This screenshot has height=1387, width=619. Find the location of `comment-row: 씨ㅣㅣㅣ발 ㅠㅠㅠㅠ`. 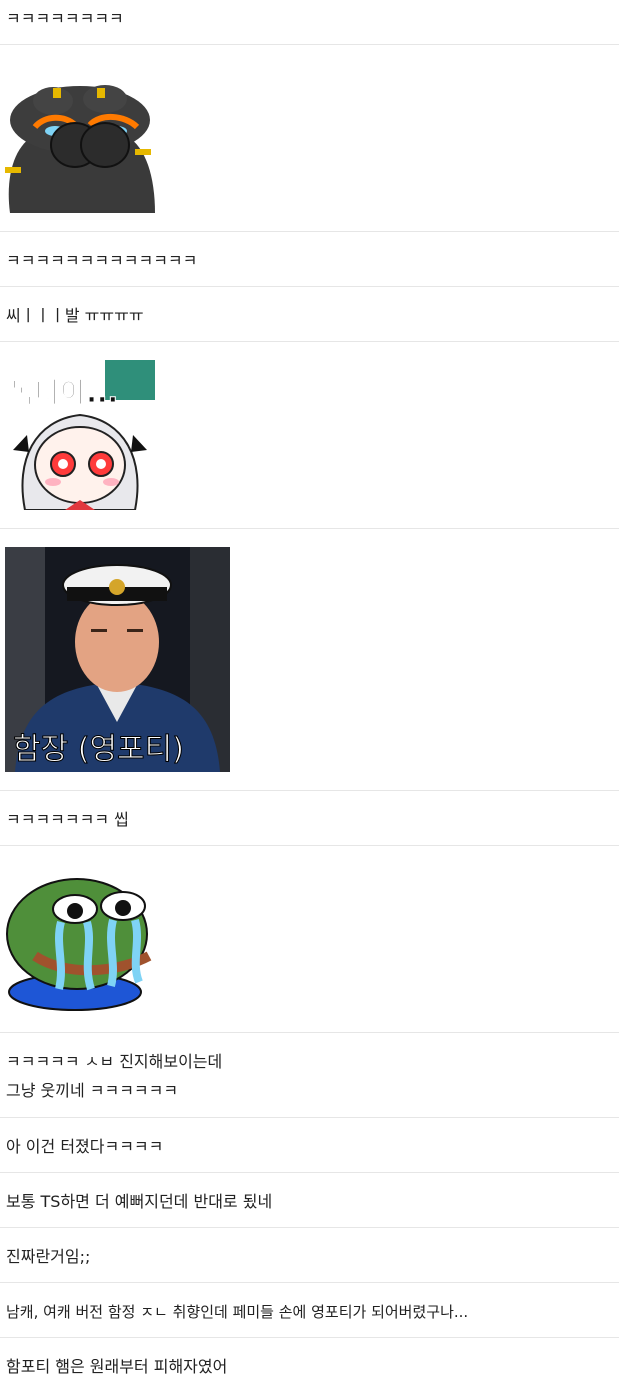

comment-row: 씨ㅣㅣㅣ발 ㅠㅠㅠㅠ is located at coordinates (309, 314).